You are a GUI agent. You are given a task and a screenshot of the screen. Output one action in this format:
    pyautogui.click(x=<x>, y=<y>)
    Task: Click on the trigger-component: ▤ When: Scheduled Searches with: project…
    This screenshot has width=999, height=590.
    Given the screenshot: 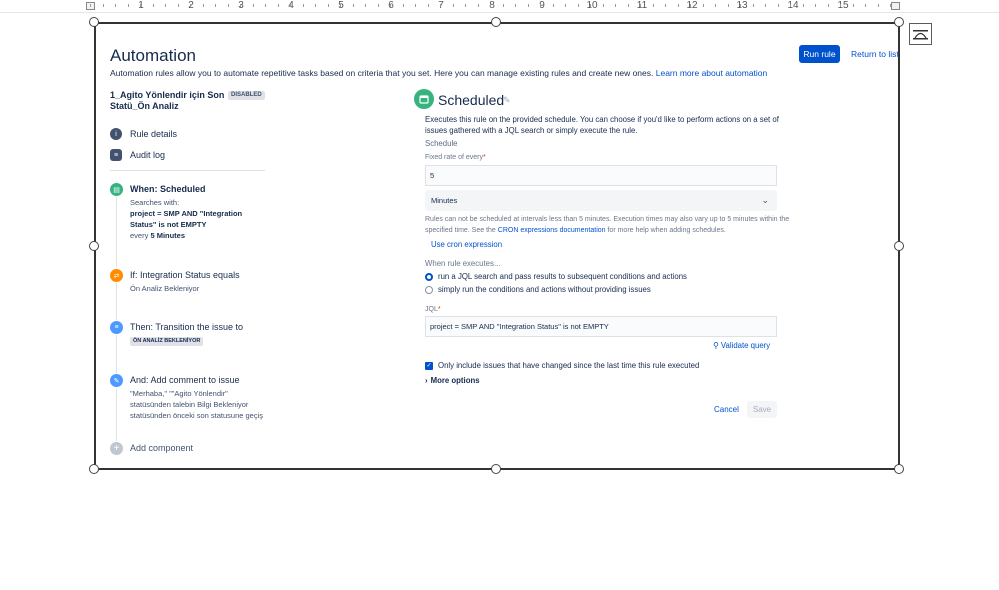 What is the action you would take?
    pyautogui.click(x=190, y=213)
    